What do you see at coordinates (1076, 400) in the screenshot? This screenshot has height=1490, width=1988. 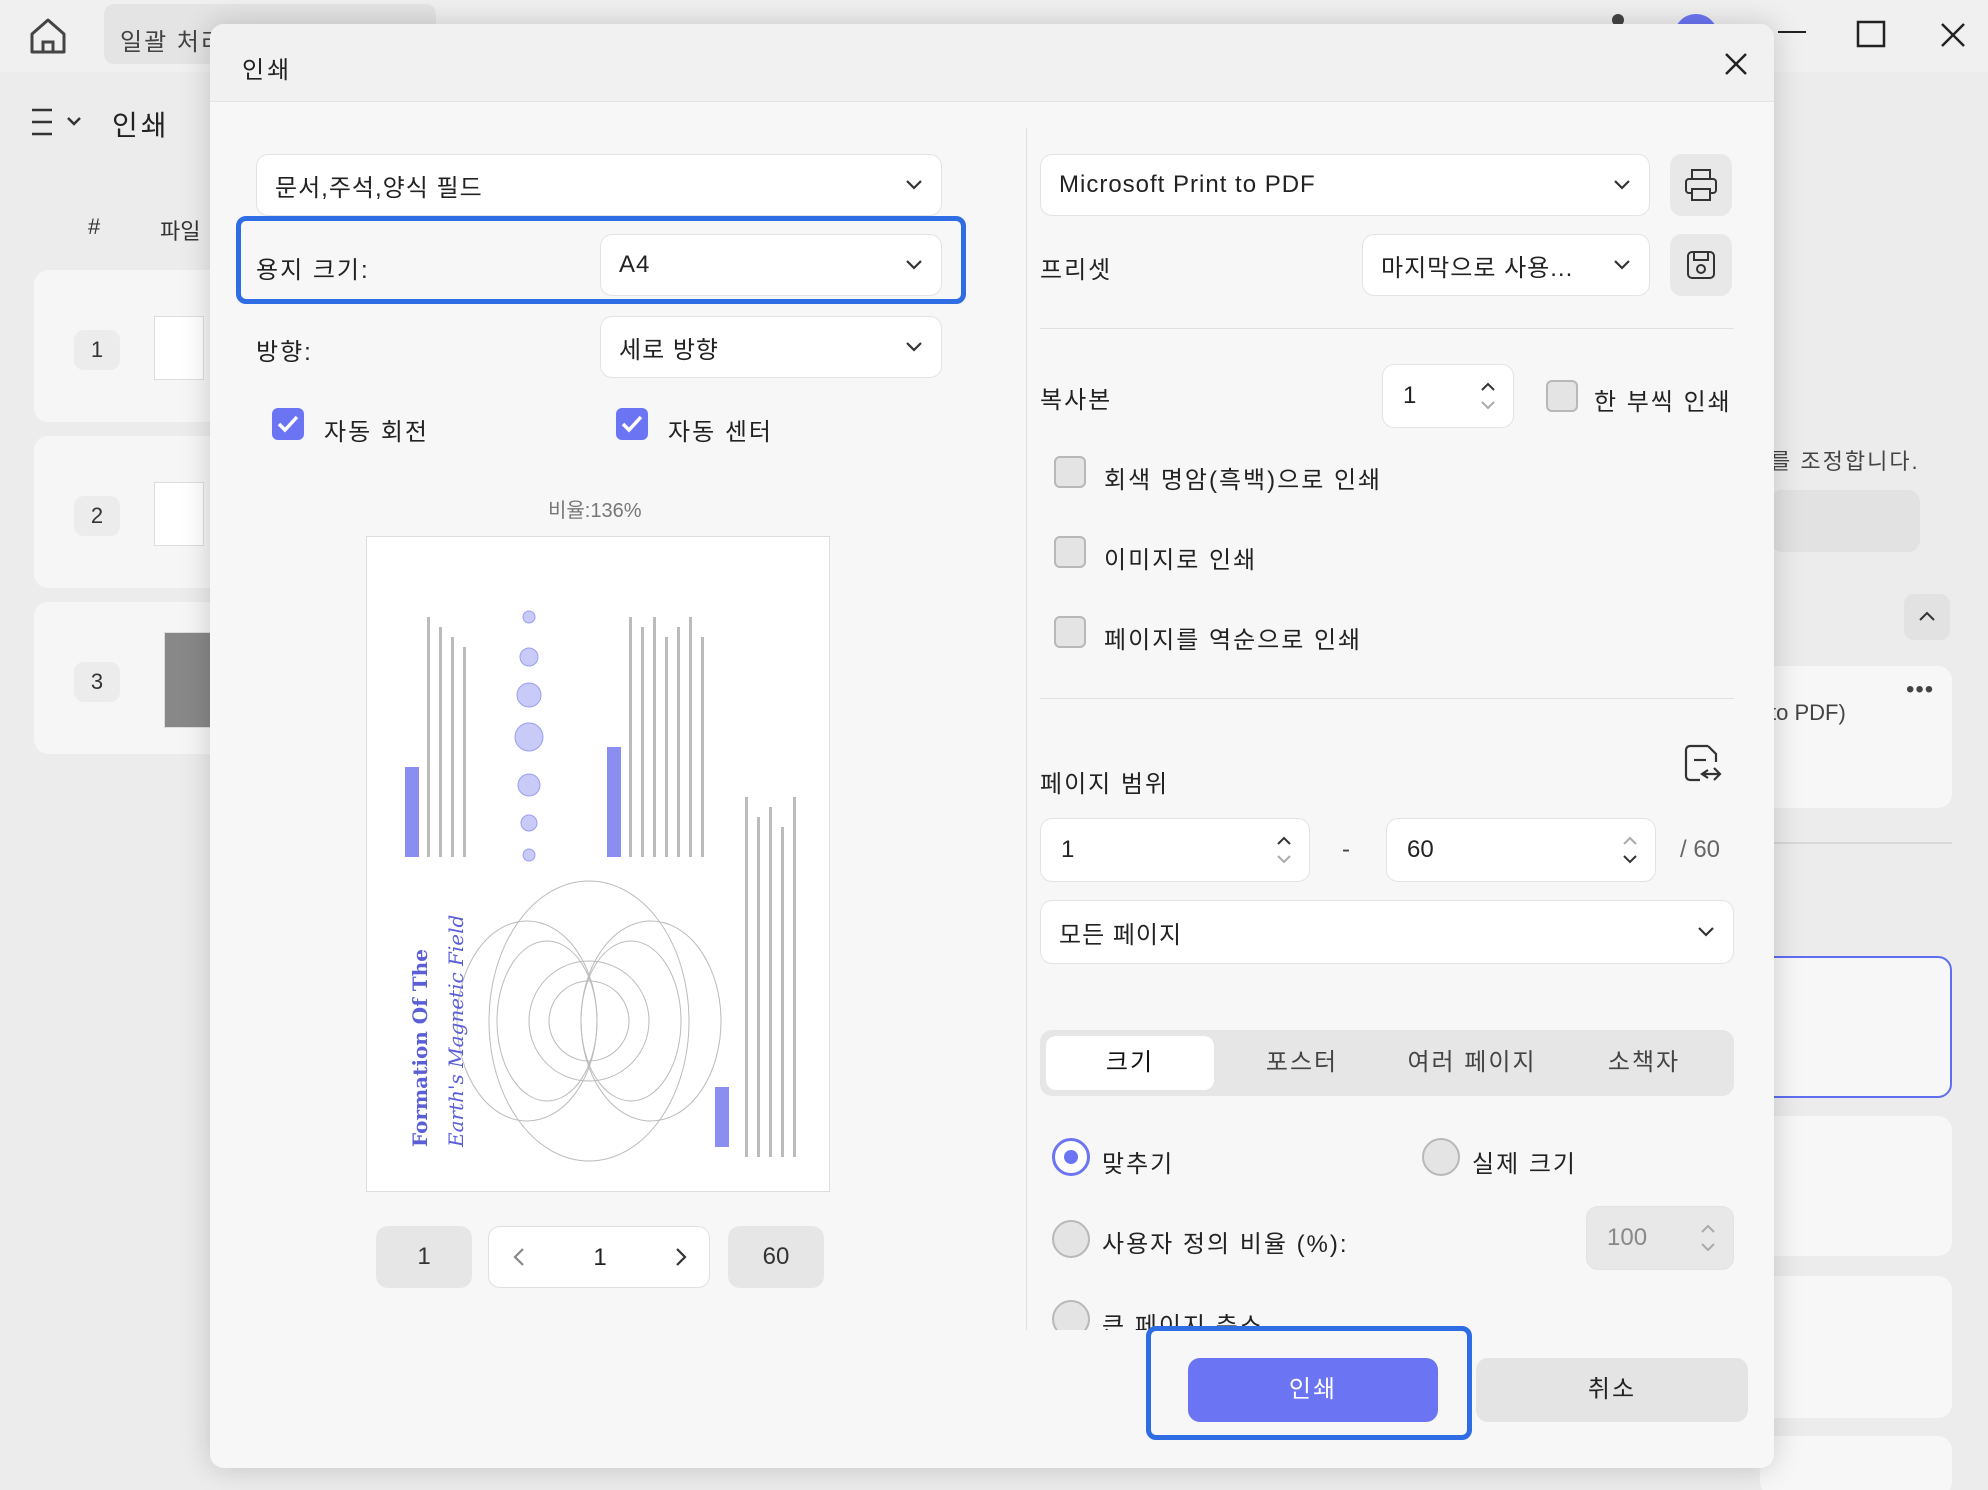 I see `copies-label: 복사본` at bounding box center [1076, 400].